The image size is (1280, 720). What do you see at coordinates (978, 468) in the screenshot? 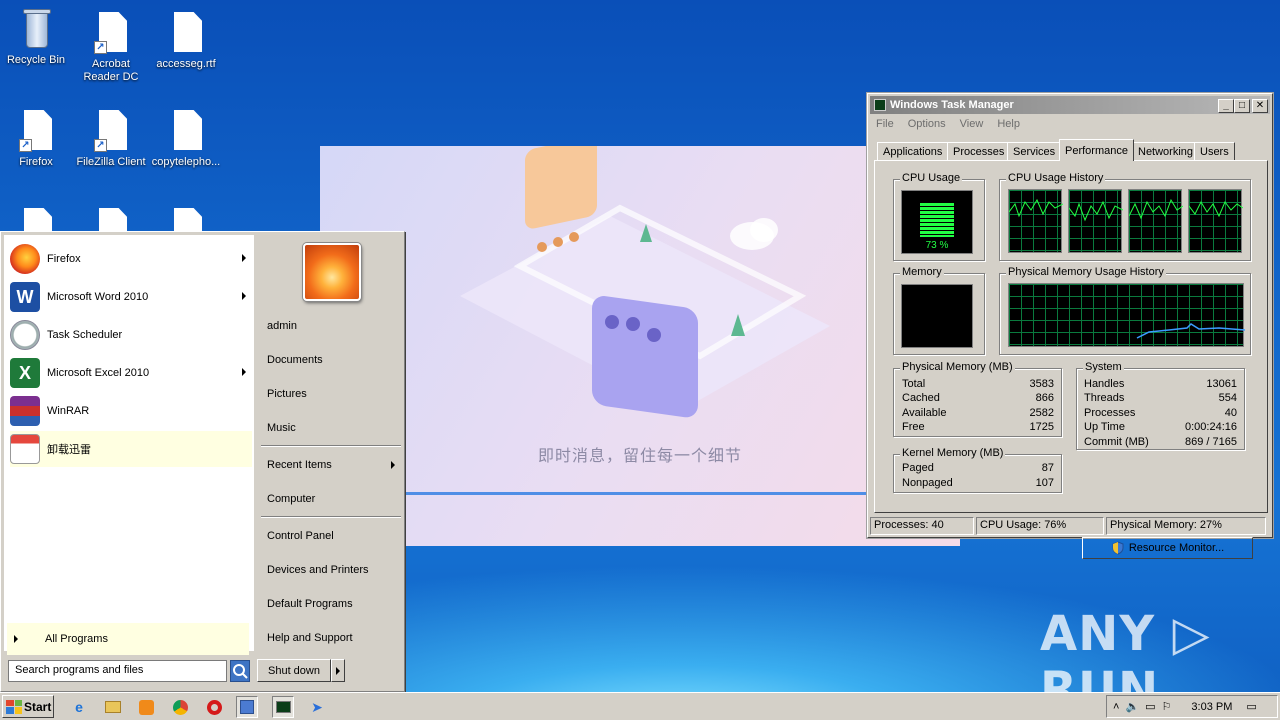
I see `stat-row: Paged 87` at bounding box center [978, 468].